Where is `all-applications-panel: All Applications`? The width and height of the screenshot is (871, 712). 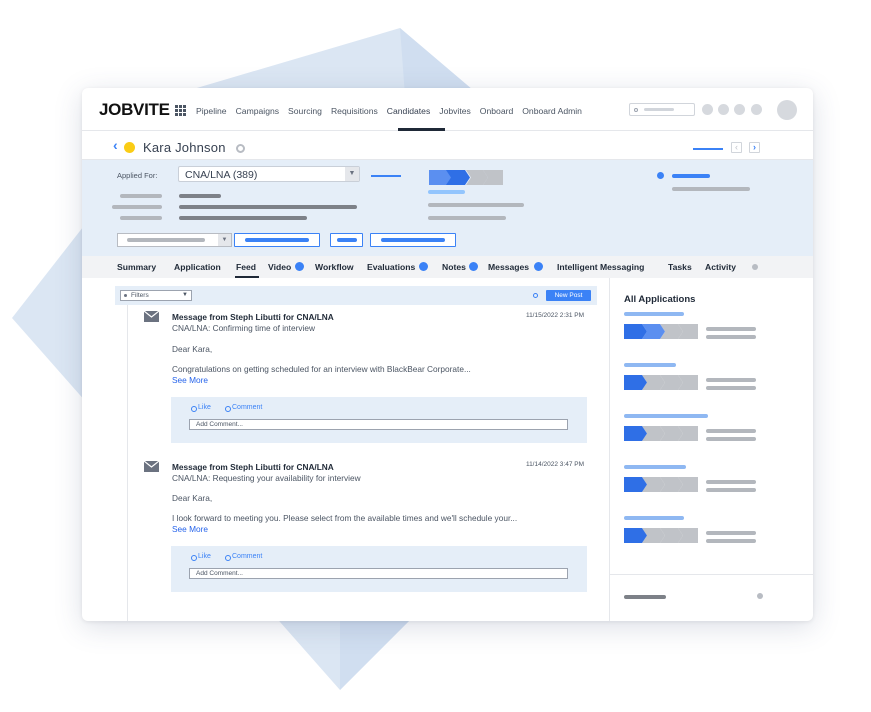
all-applications-panel: All Applications is located at coordinates (711, 449).